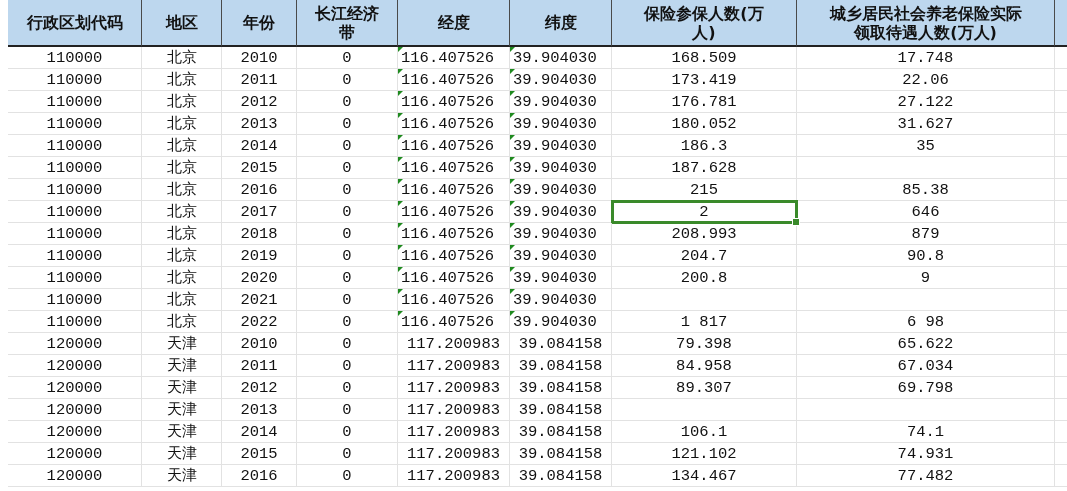  What do you see at coordinates (259, 366) in the screenshot?
I see `table-cell: 2011` at bounding box center [259, 366].